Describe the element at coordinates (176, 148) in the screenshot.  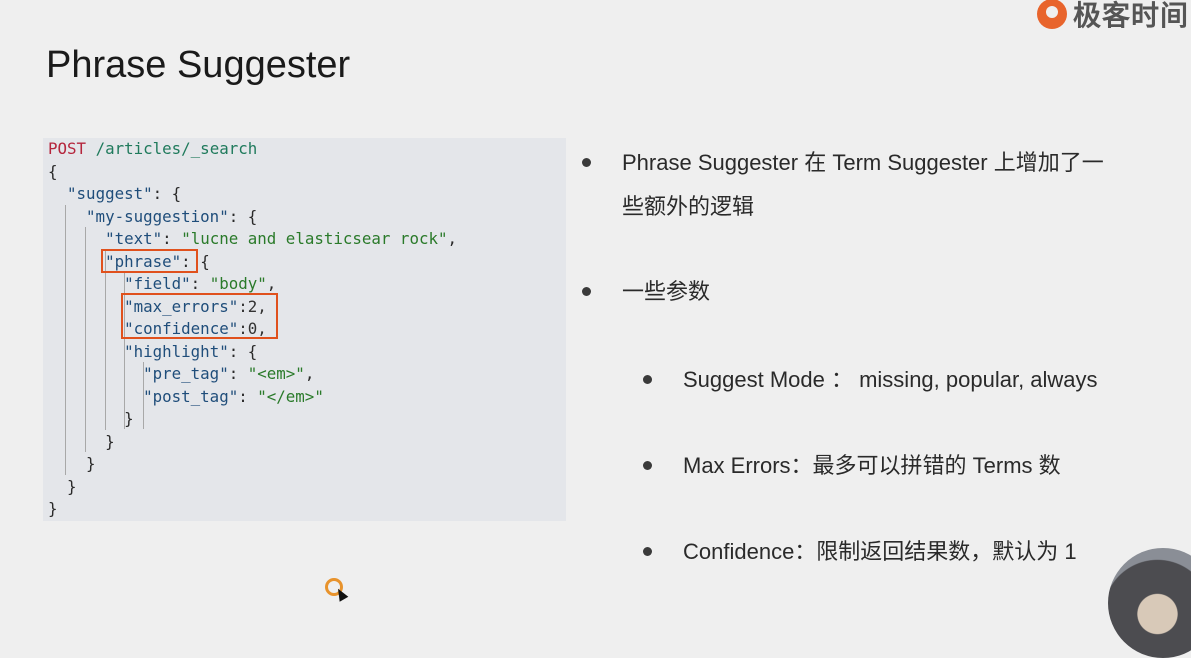
I see `request-path: /articles/_search` at that location.